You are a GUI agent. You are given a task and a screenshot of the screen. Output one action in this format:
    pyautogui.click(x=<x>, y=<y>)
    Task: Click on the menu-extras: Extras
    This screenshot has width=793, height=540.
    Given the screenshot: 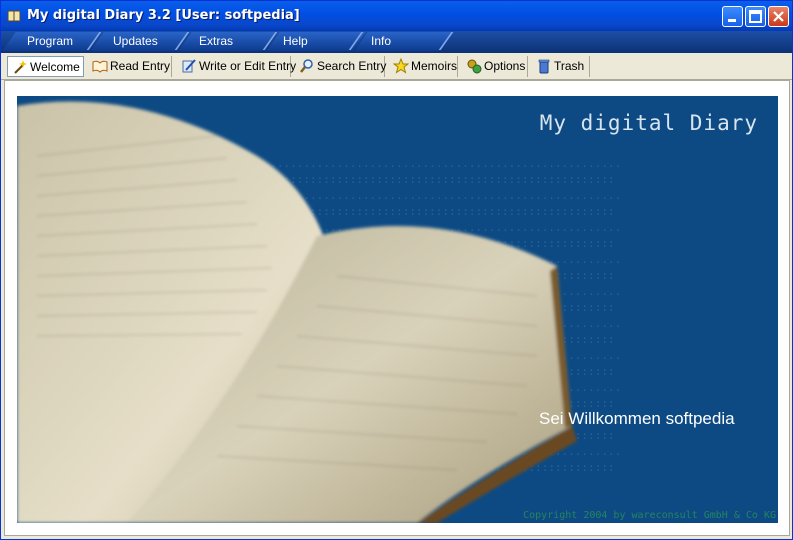 What is the action you would take?
    pyautogui.click(x=226, y=41)
    